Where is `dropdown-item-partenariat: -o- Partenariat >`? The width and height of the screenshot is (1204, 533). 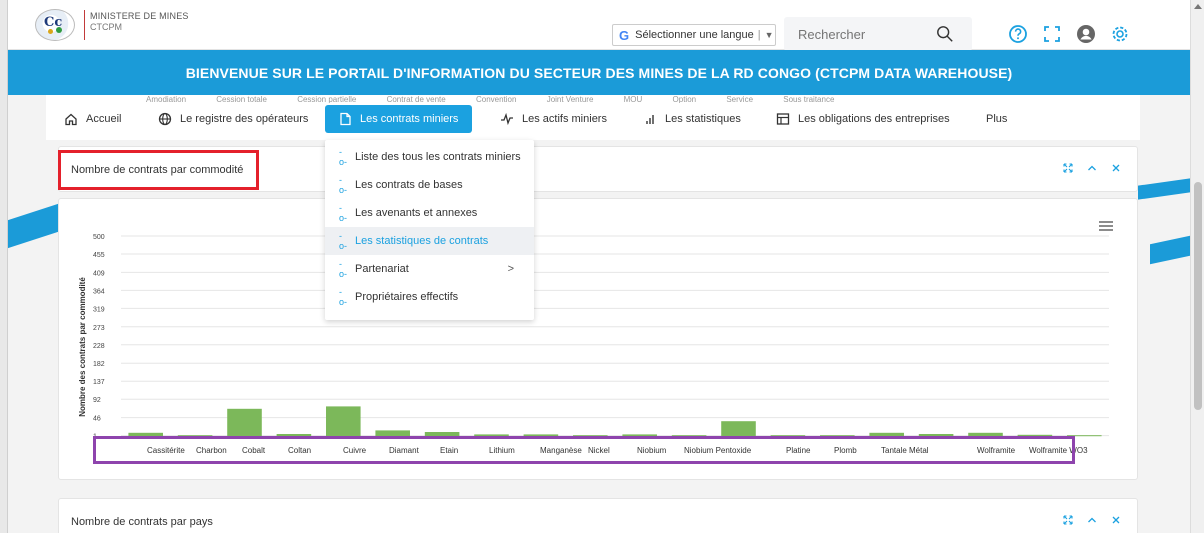 dropdown-item-partenariat: -o- Partenariat > is located at coordinates (429, 269).